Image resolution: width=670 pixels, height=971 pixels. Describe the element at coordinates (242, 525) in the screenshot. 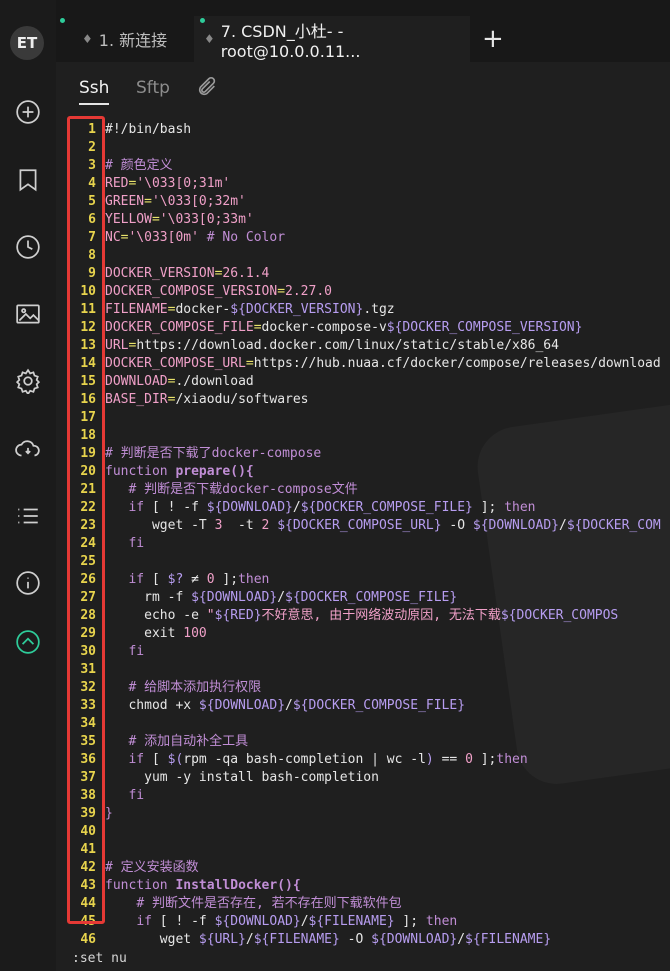

I see `code-token: -t` at that location.